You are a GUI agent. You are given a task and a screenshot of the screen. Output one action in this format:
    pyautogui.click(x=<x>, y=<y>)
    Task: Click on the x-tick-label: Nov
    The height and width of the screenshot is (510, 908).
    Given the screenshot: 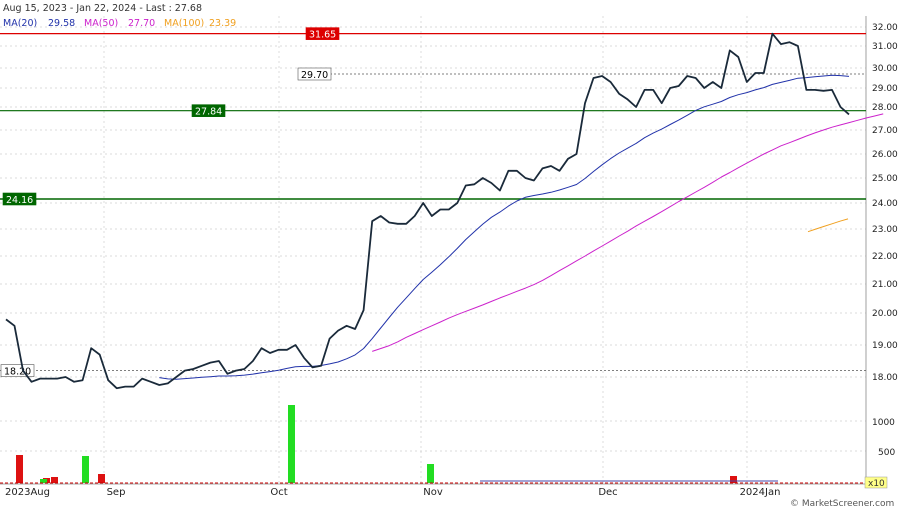 What is the action you would take?
    pyautogui.click(x=433, y=492)
    